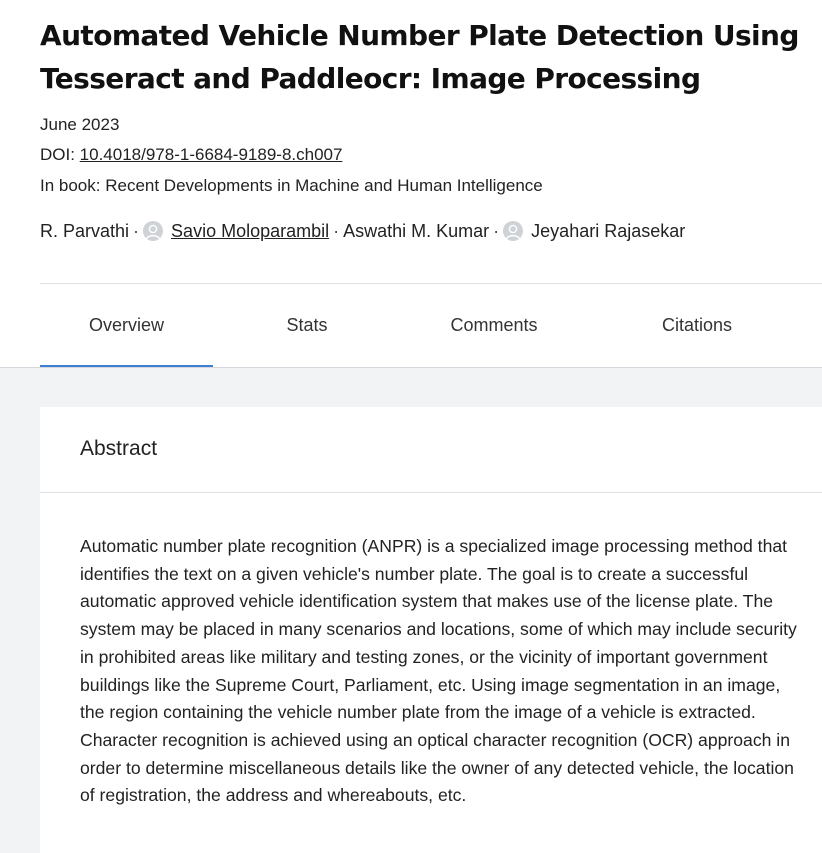 The image size is (822, 853). Describe the element at coordinates (697, 325) in the screenshot. I see `tab-citations: Citations` at that location.